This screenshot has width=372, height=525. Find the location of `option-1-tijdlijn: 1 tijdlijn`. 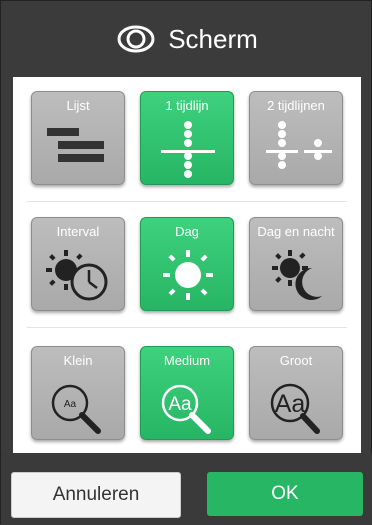

option-1-tijdlijn: 1 tijdlijn is located at coordinates (187, 138).